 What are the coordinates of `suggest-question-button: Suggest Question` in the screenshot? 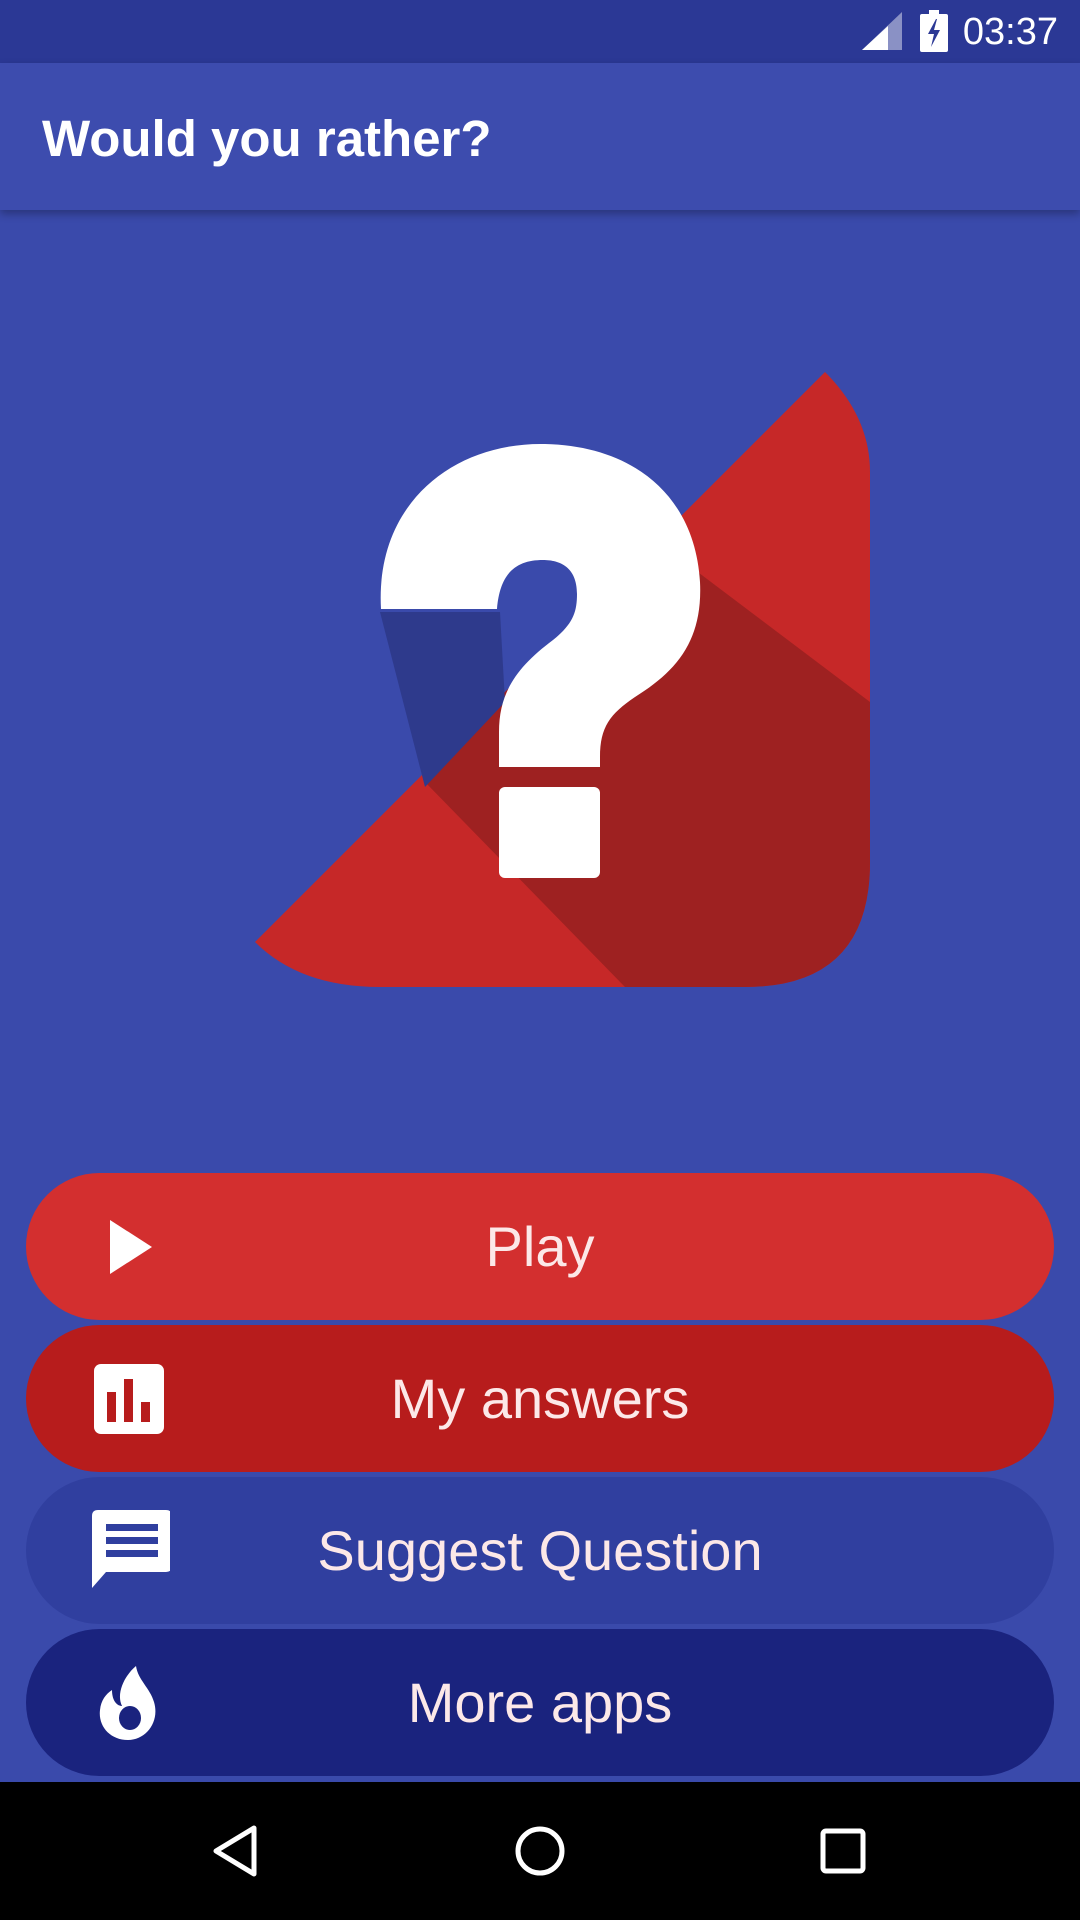 It's located at (540, 1550).